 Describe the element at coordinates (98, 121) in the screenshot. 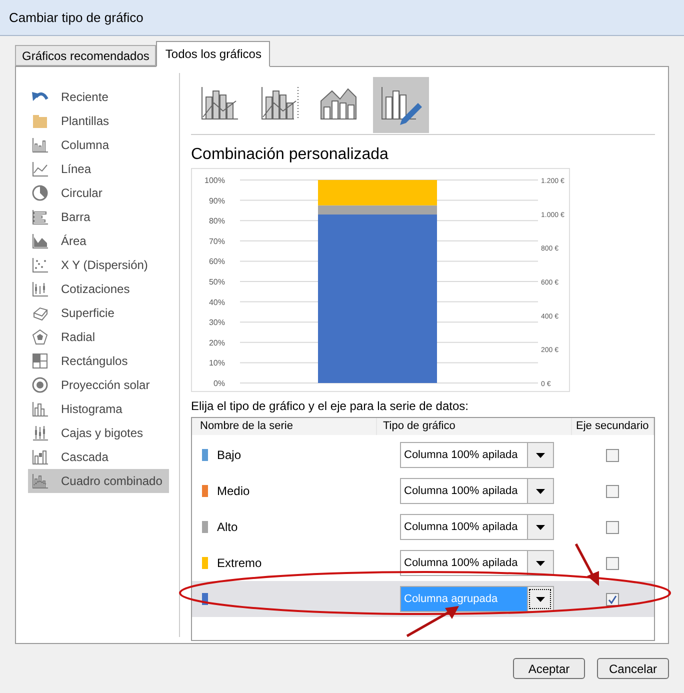

I see `chart-type-item: Plantillas` at that location.